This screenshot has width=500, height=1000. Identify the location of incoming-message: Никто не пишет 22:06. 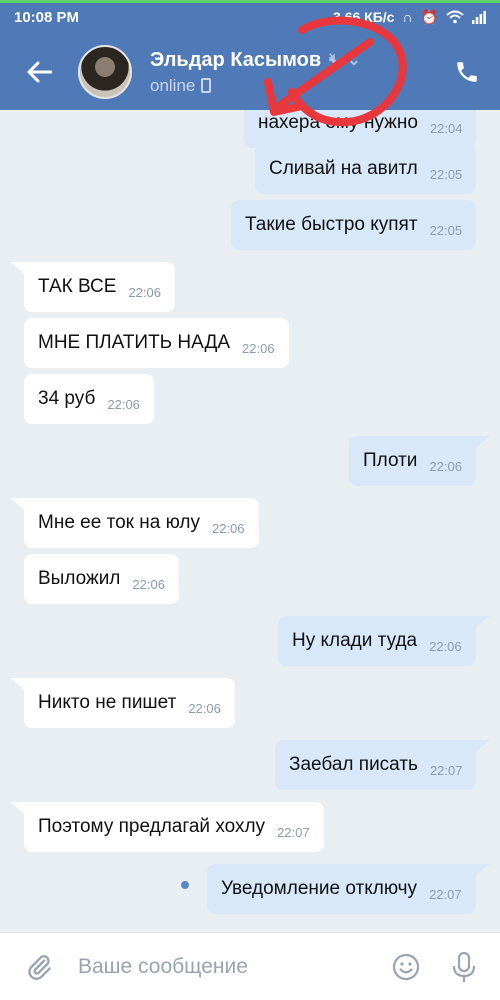
(129, 703).